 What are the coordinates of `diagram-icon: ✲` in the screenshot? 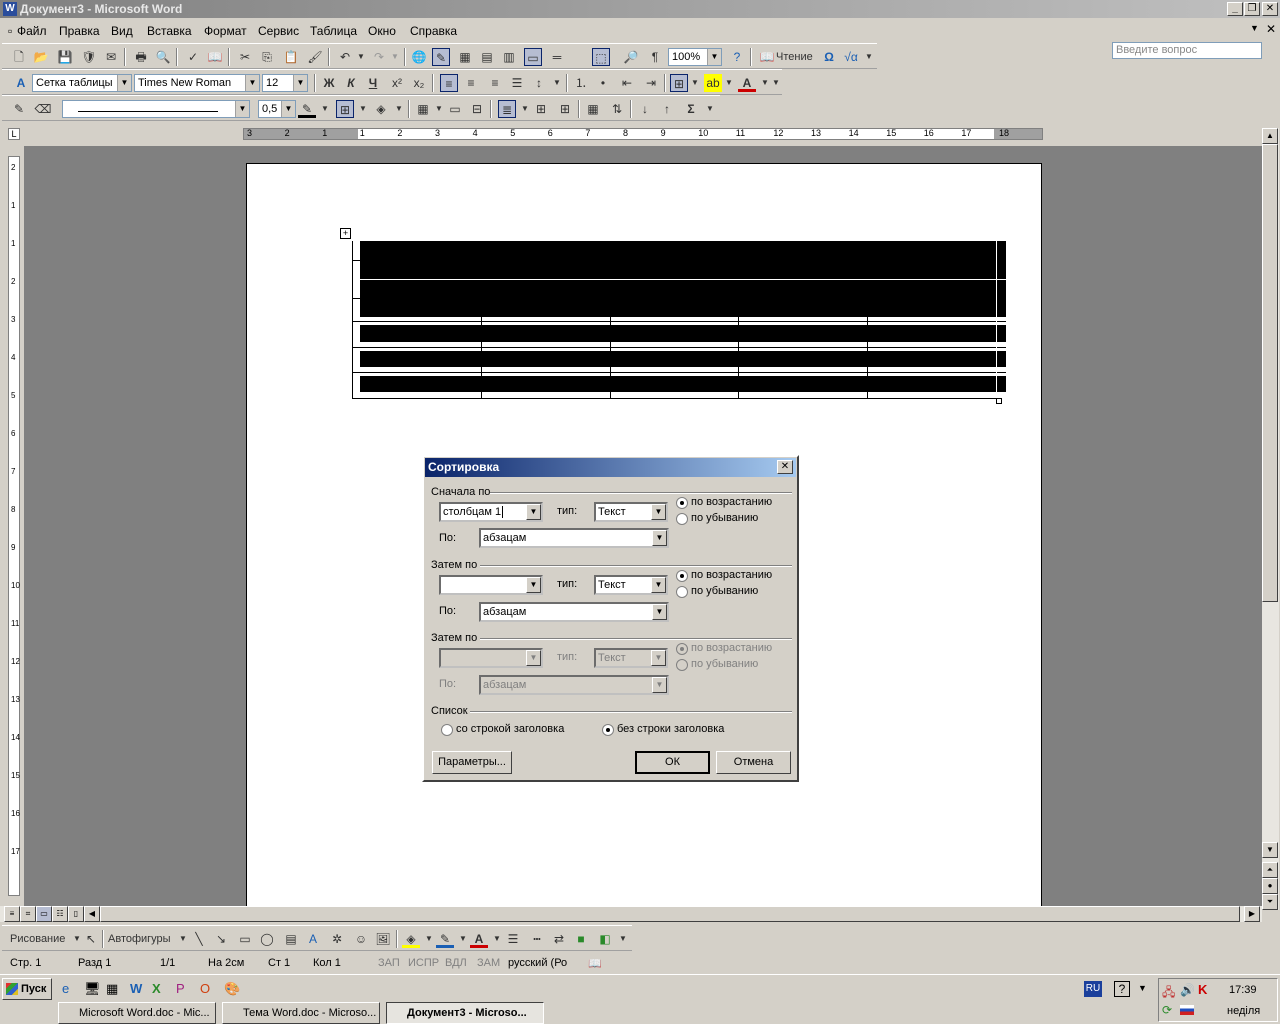 It's located at (337, 939).